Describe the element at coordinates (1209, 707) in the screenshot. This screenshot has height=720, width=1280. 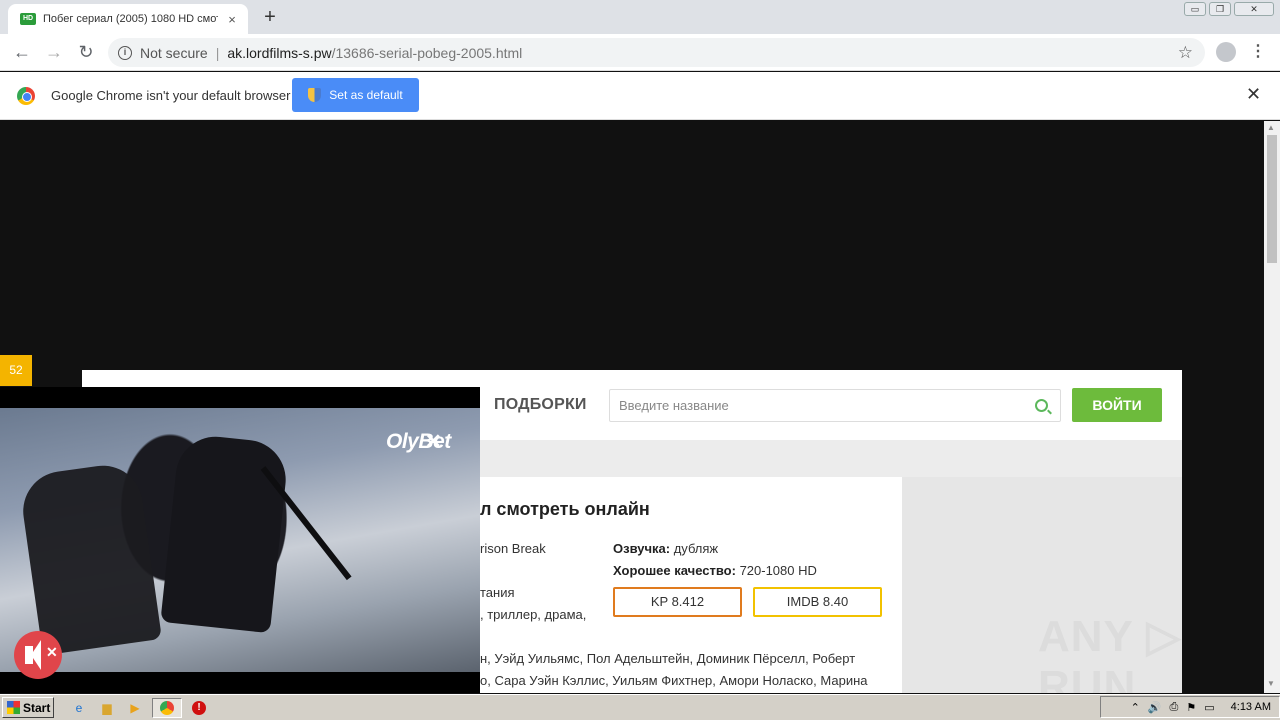
I see `display-icon: ▭` at that location.